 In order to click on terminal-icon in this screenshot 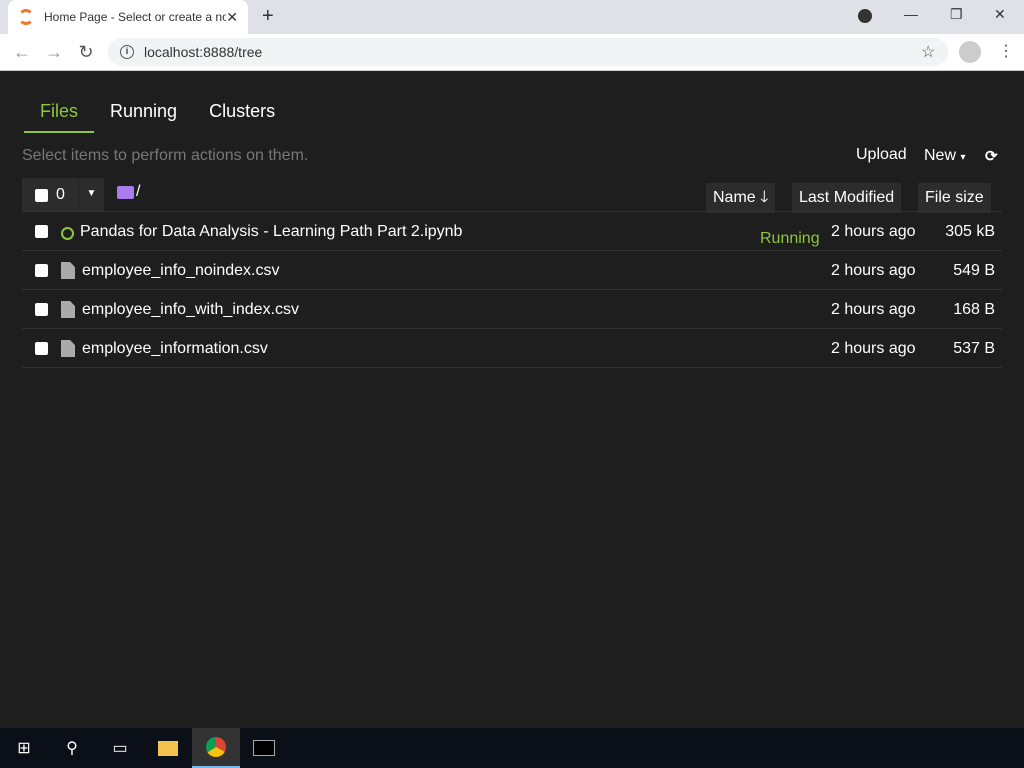, I will do `click(264, 748)`.